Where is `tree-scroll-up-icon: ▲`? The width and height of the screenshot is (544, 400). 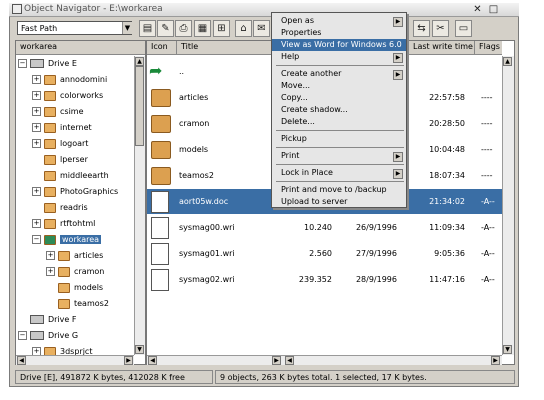
tree-scroll-up-icon: ▲ is located at coordinates (139, 61).